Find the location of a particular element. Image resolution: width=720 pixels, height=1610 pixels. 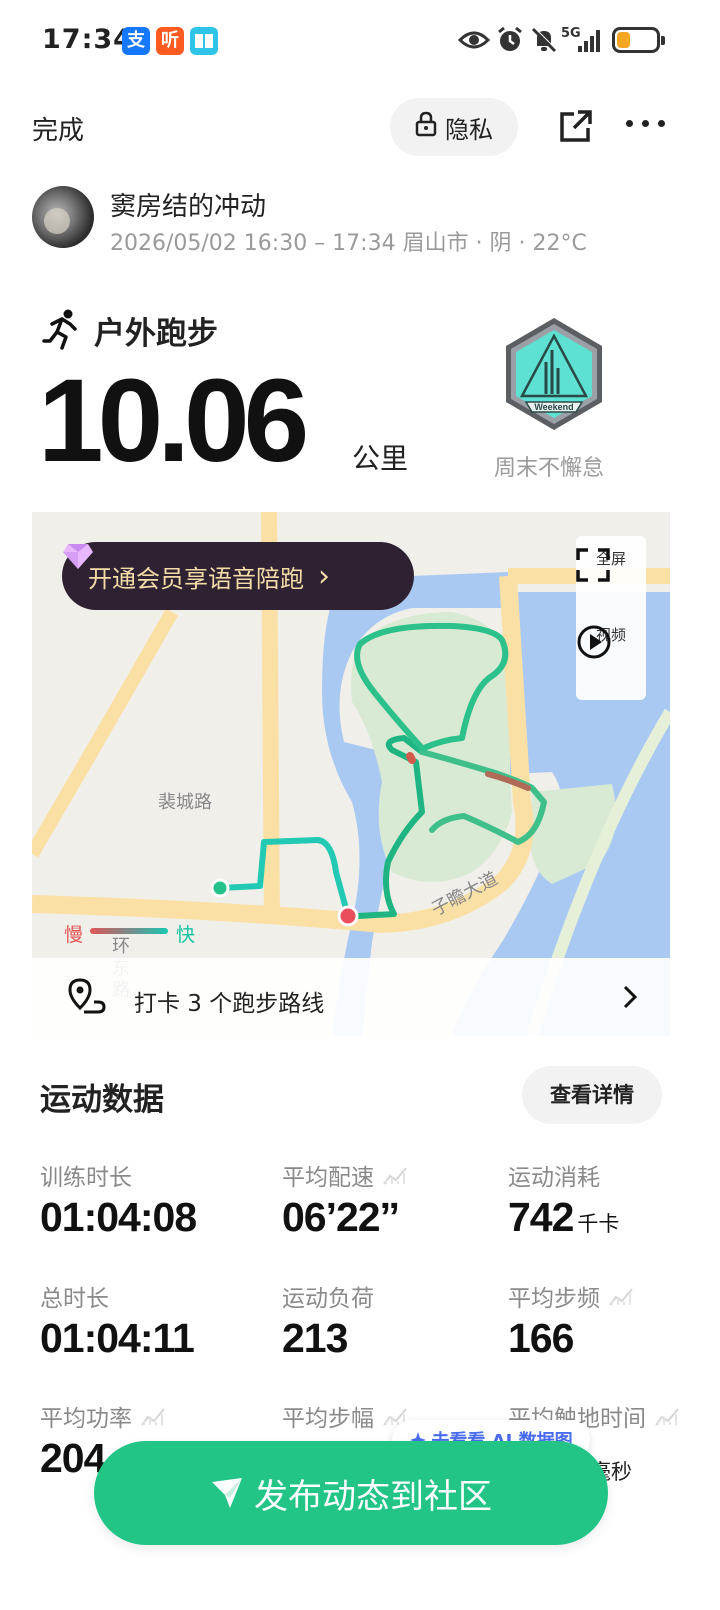

stat-avg-cadence: 166 is located at coordinates (541, 1338).